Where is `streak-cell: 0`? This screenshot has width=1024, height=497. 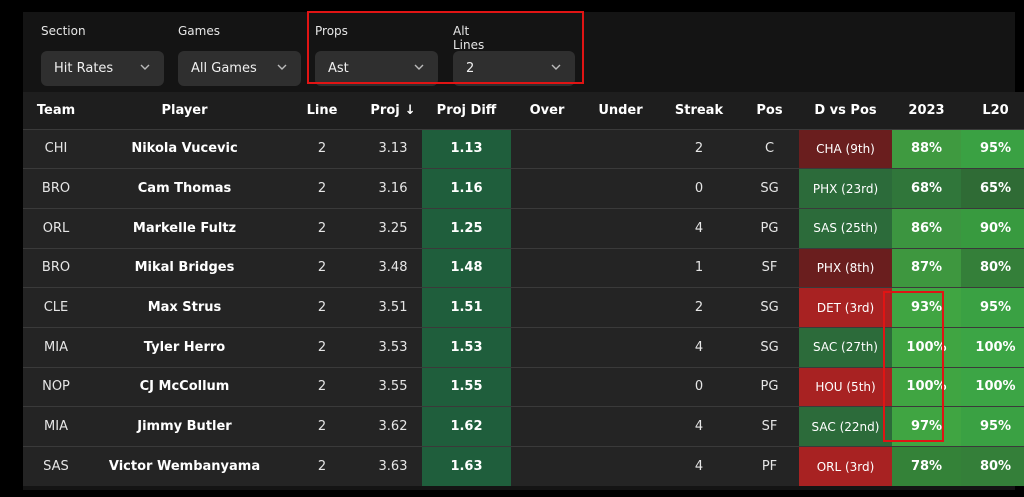
streak-cell: 0 is located at coordinates (699, 386).